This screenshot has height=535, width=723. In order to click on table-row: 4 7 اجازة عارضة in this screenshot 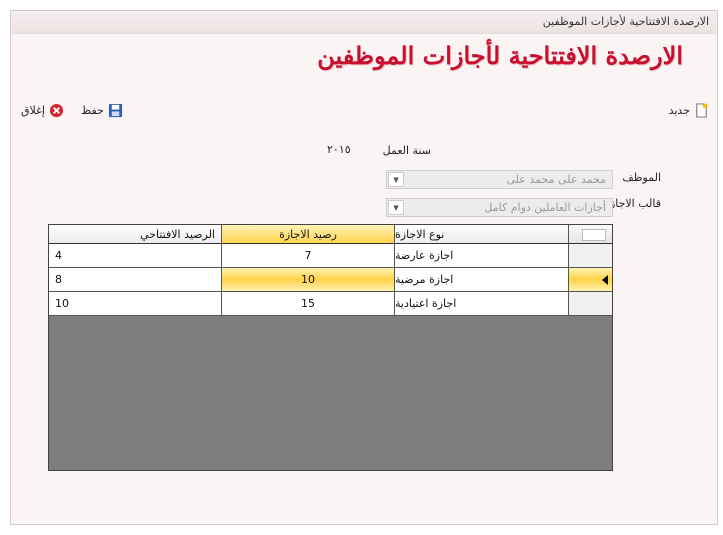, I will do `click(330, 256)`.